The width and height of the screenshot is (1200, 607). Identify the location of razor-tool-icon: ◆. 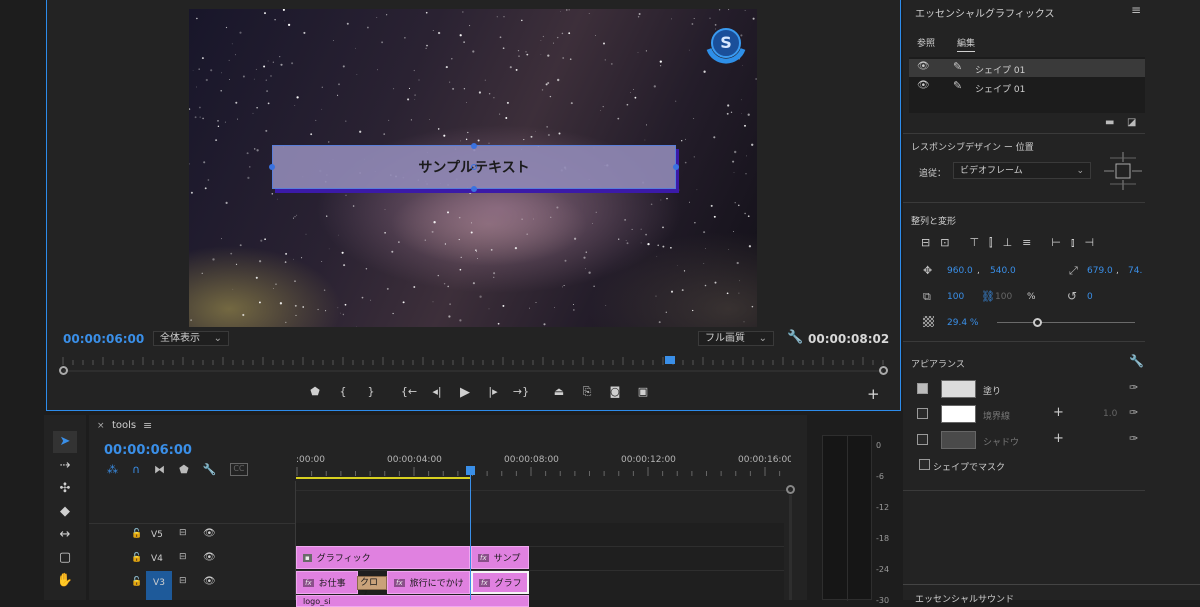
(65, 511).